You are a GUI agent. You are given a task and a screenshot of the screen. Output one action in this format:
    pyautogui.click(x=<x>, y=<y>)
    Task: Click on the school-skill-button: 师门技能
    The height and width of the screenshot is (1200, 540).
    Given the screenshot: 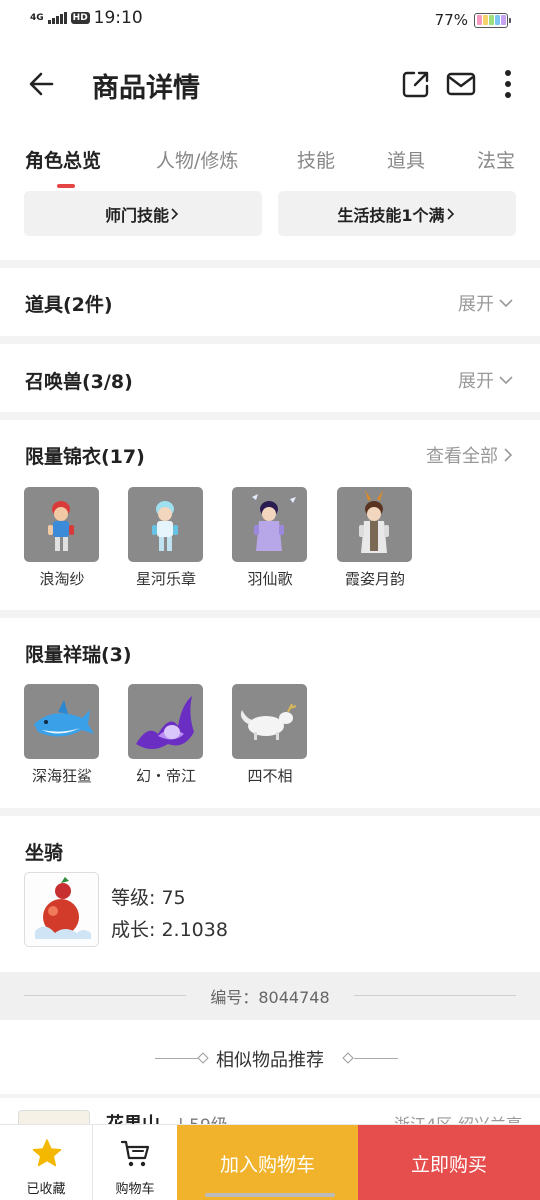 What is the action you would take?
    pyautogui.click(x=143, y=213)
    